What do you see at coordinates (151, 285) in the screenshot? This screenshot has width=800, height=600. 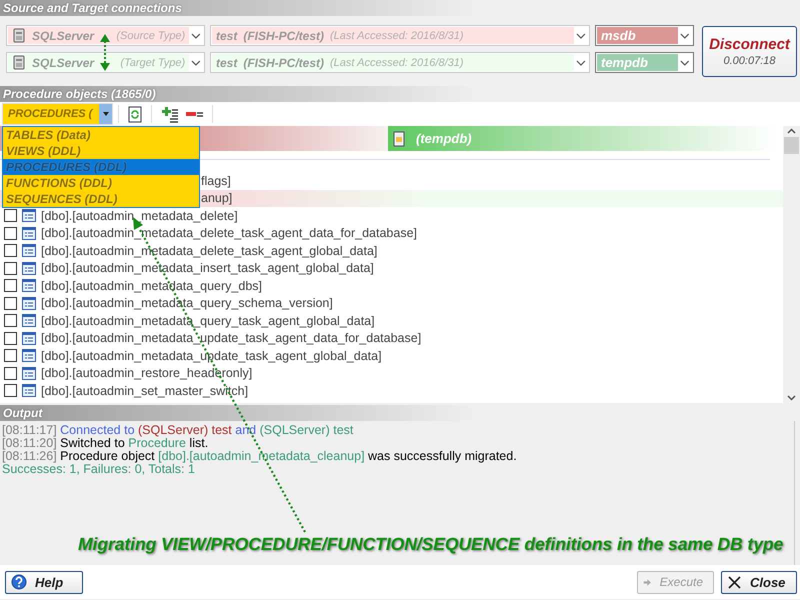 I see `procedure-name: [dbo].[autoadmin_metadata_query_dbs]` at bounding box center [151, 285].